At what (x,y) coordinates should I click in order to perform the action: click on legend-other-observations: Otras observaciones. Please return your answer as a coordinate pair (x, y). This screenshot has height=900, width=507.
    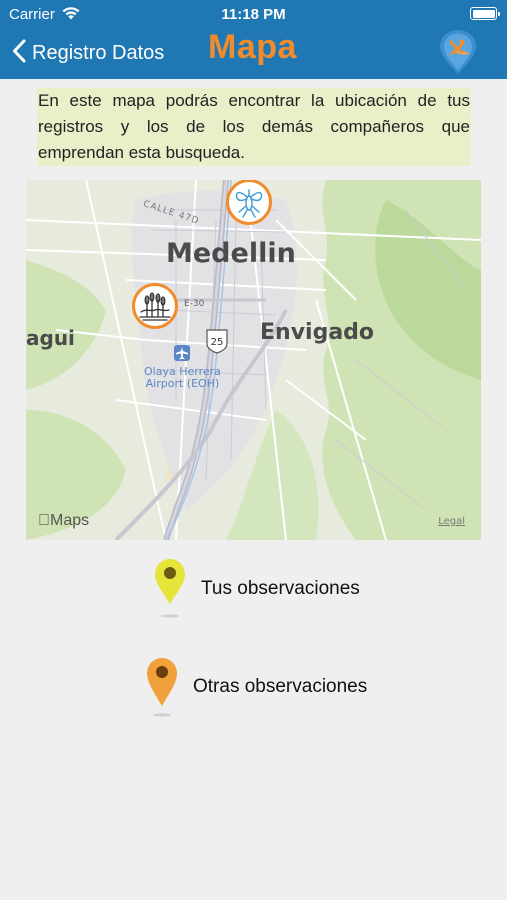
    Looking at the image, I should click on (256, 687).